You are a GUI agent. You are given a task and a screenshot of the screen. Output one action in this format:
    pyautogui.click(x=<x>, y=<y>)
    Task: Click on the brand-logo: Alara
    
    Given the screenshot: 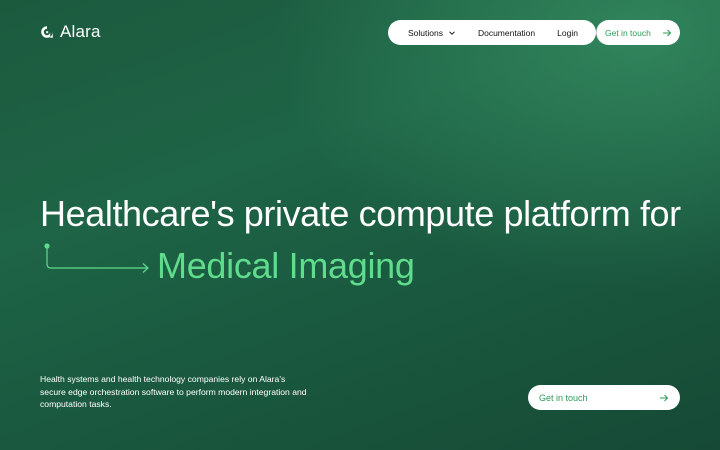 What is the action you would take?
    pyautogui.click(x=70, y=32)
    